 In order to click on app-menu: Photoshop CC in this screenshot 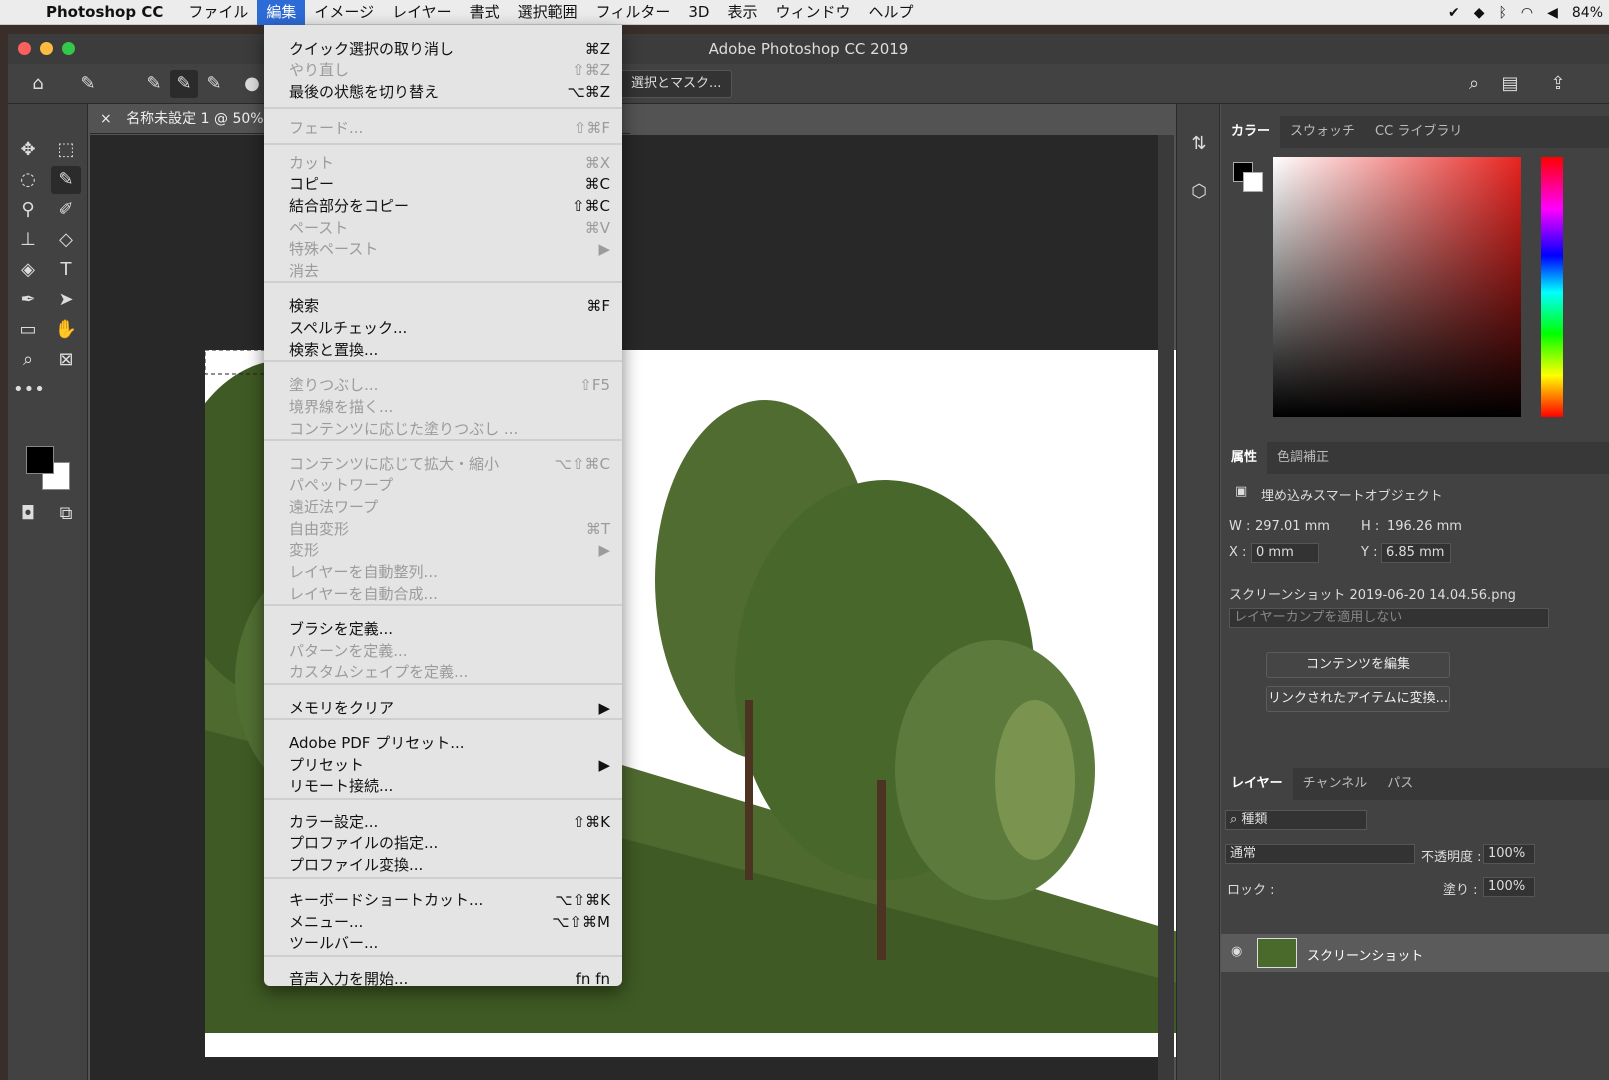, I will do `click(104, 12)`.